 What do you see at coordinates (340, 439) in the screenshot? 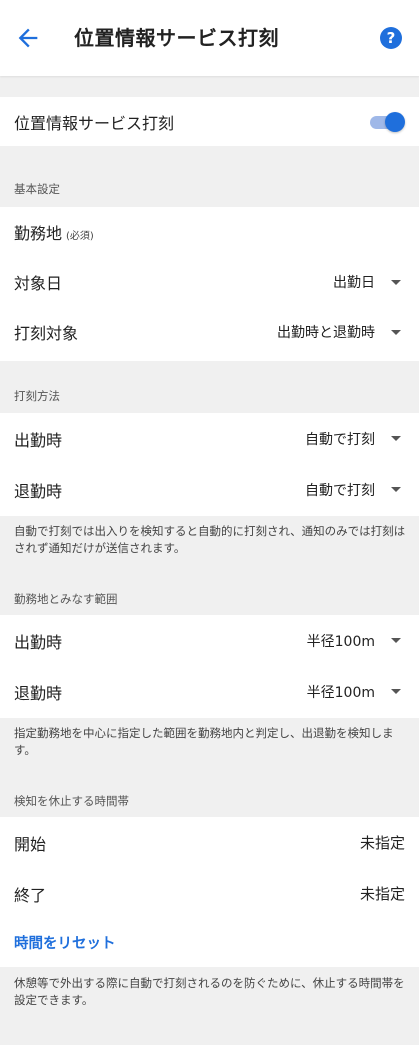
I see `method-clock-in-value: 自動で打刻` at bounding box center [340, 439].